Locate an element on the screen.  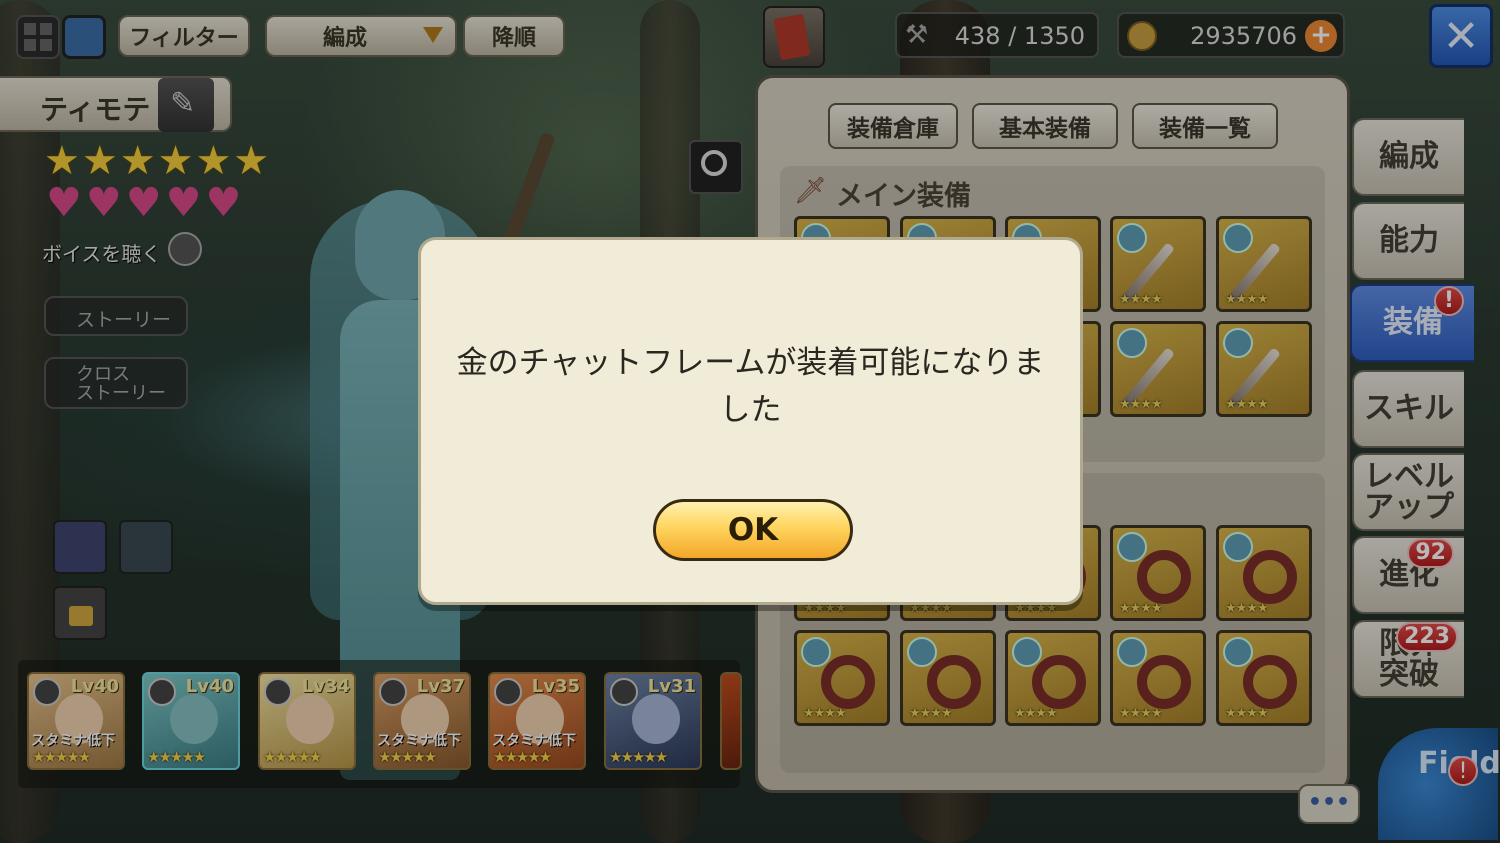
ok-button: OK is located at coordinates (753, 530).